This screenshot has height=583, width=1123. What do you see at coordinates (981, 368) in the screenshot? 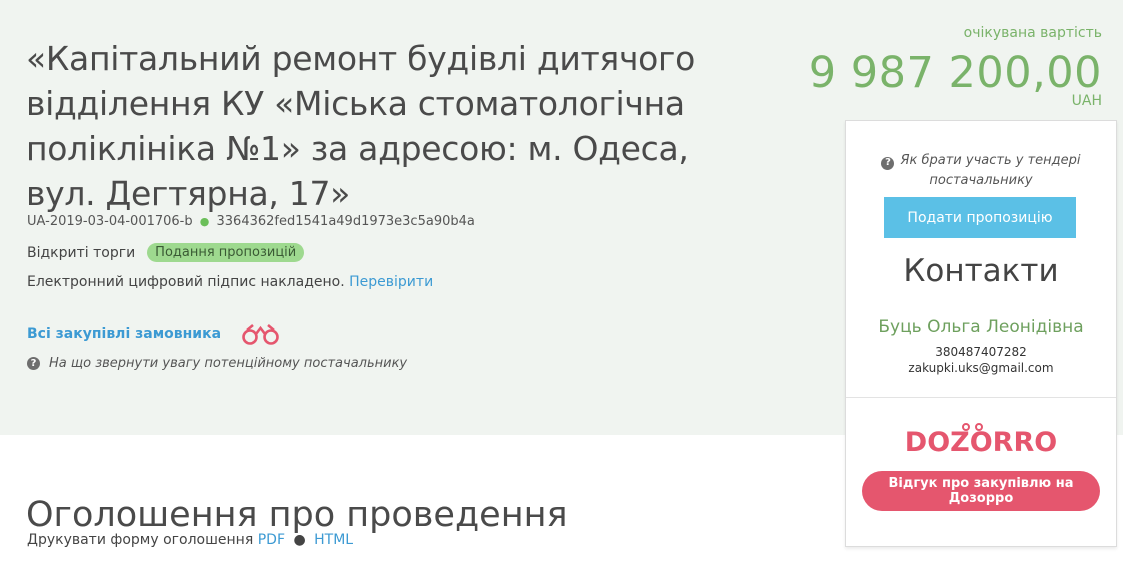
I see `contact-email: zakupki.uks@gmail.com` at bounding box center [981, 368].